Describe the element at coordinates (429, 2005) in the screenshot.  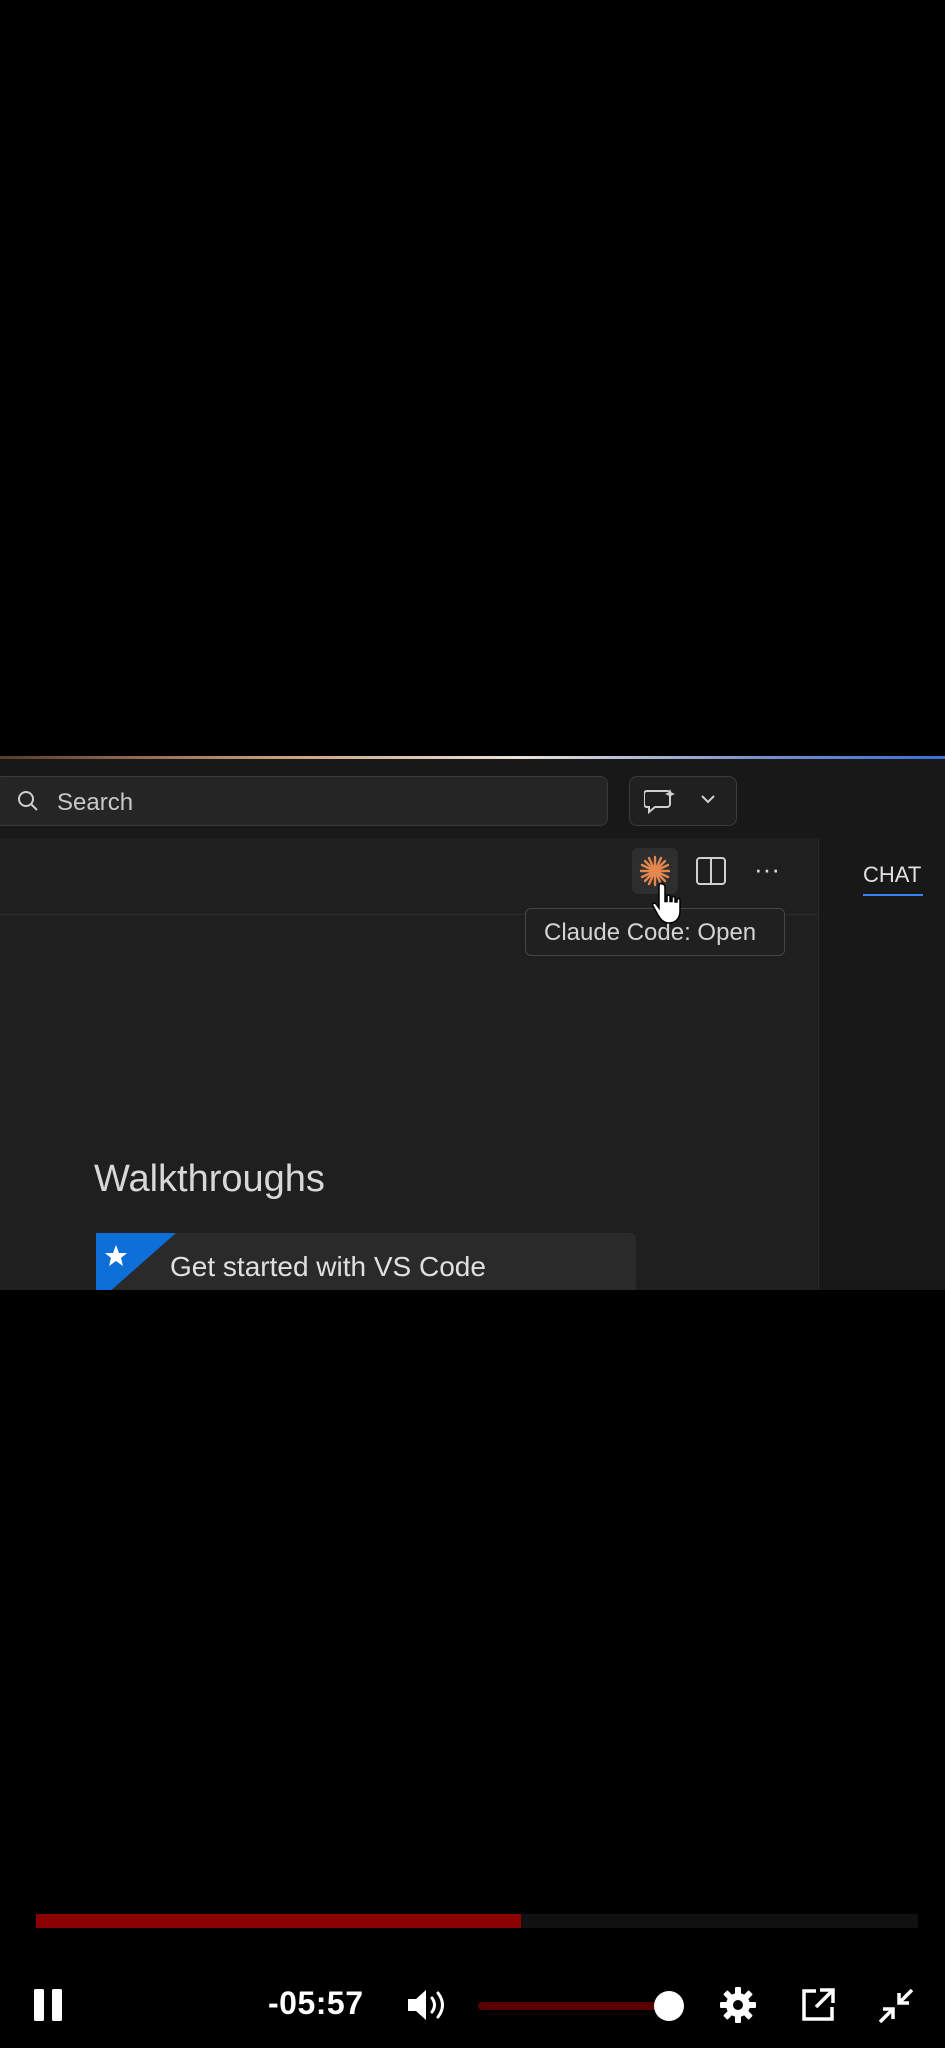
I see `volume-icon` at that location.